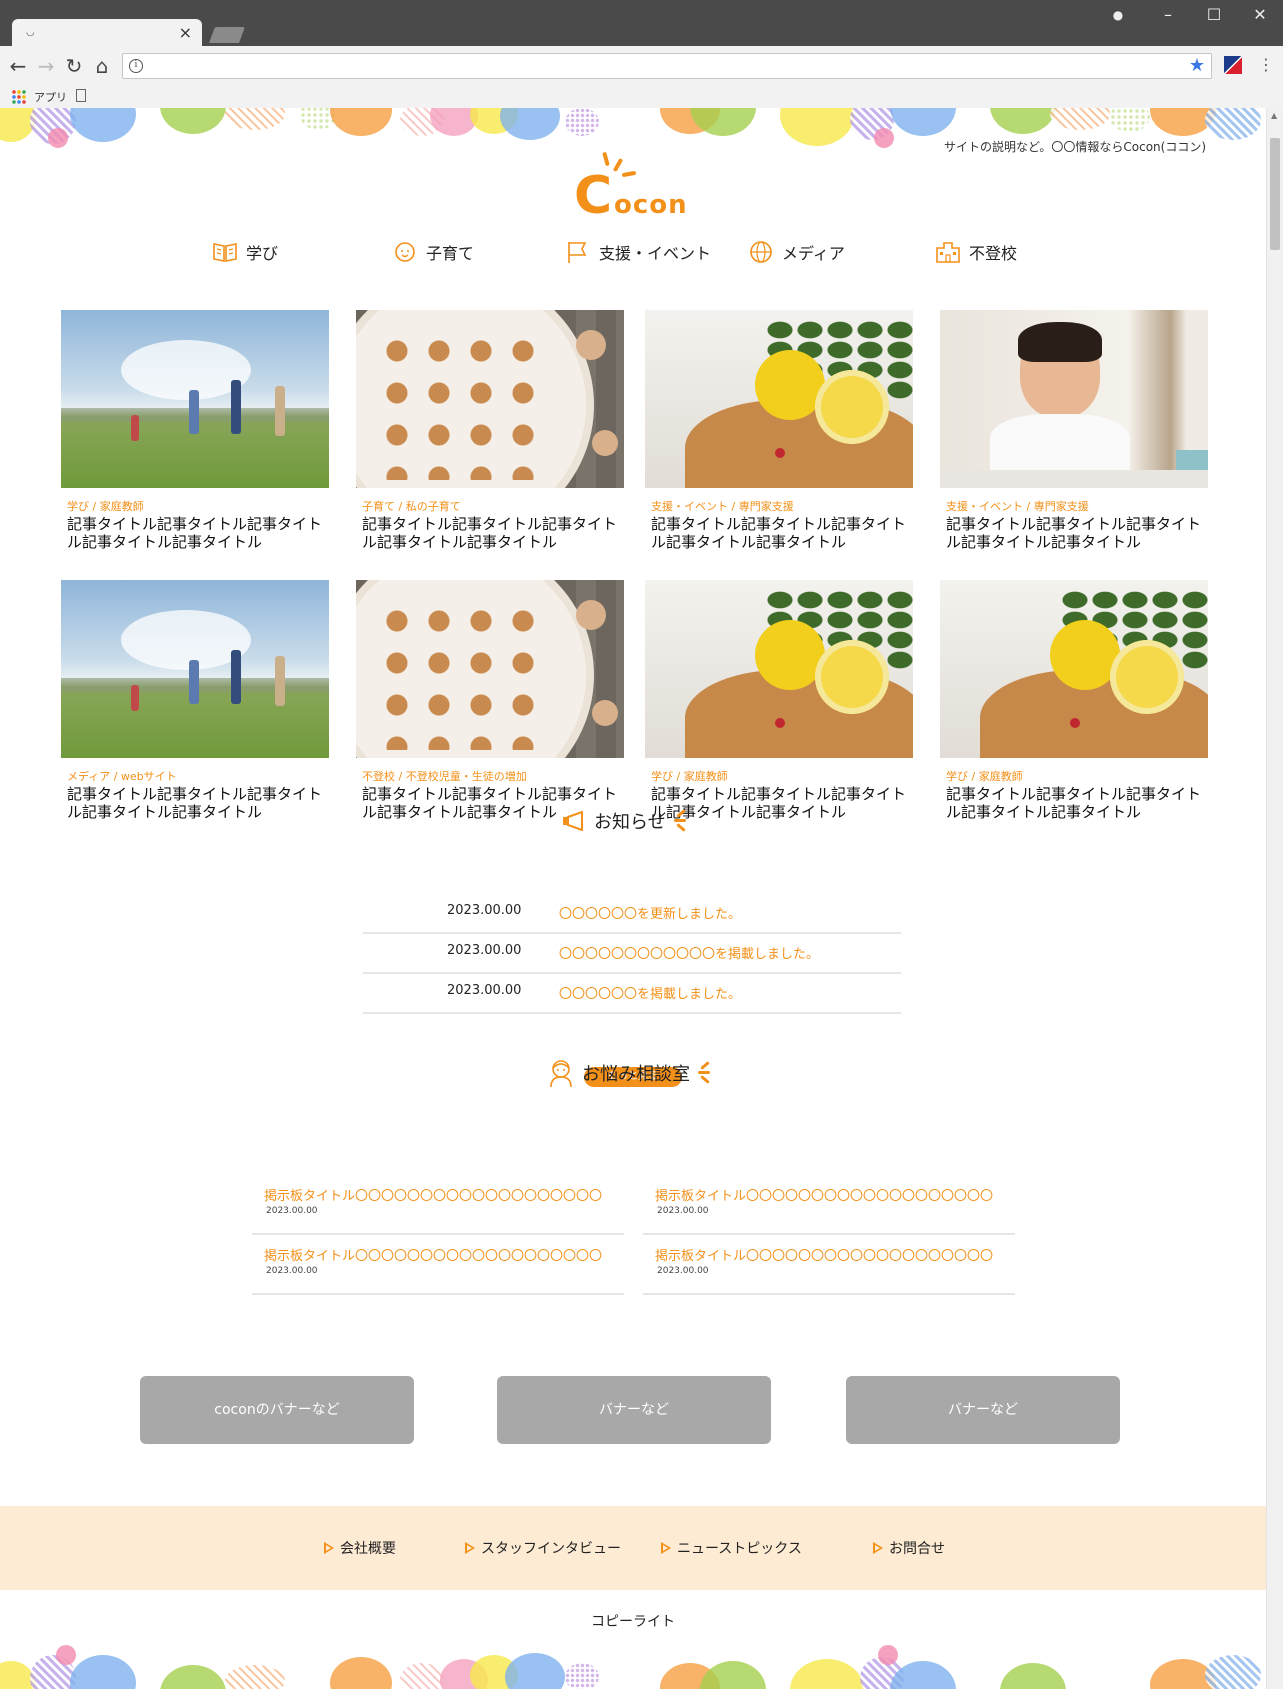  Describe the element at coordinates (1118, 15) in the screenshot. I see `profile-icon: ●` at that location.